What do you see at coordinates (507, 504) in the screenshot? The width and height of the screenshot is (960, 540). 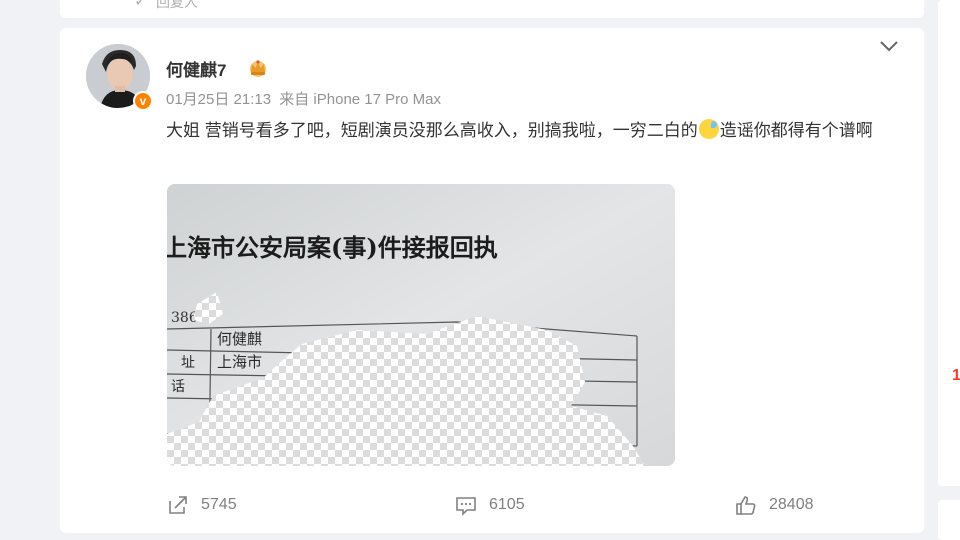 I see `comment-count: 6105` at bounding box center [507, 504].